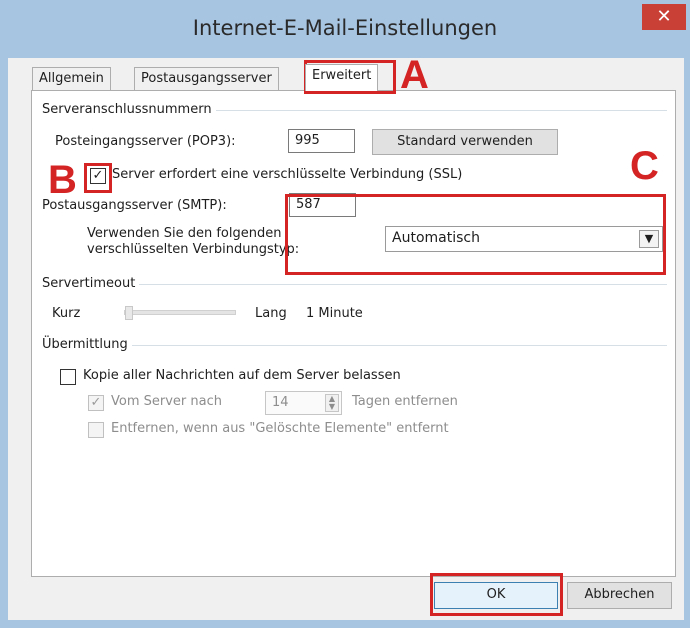 The height and width of the screenshot is (628, 690). What do you see at coordinates (66, 313) in the screenshot?
I see `timeout-short-label: Kurz` at bounding box center [66, 313].